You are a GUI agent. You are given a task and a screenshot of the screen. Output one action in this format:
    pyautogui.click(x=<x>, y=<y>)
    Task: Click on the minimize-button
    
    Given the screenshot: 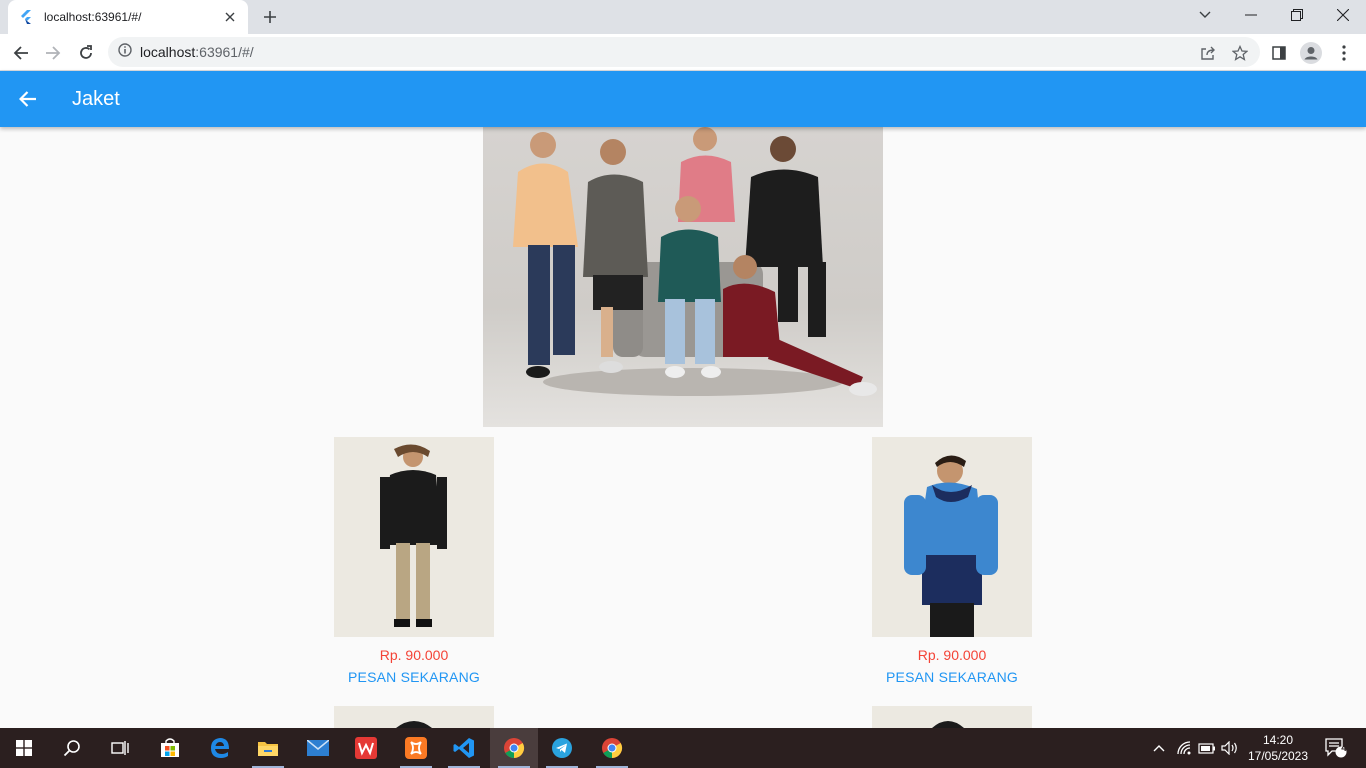 What is the action you would take?
    pyautogui.click(x=1251, y=15)
    